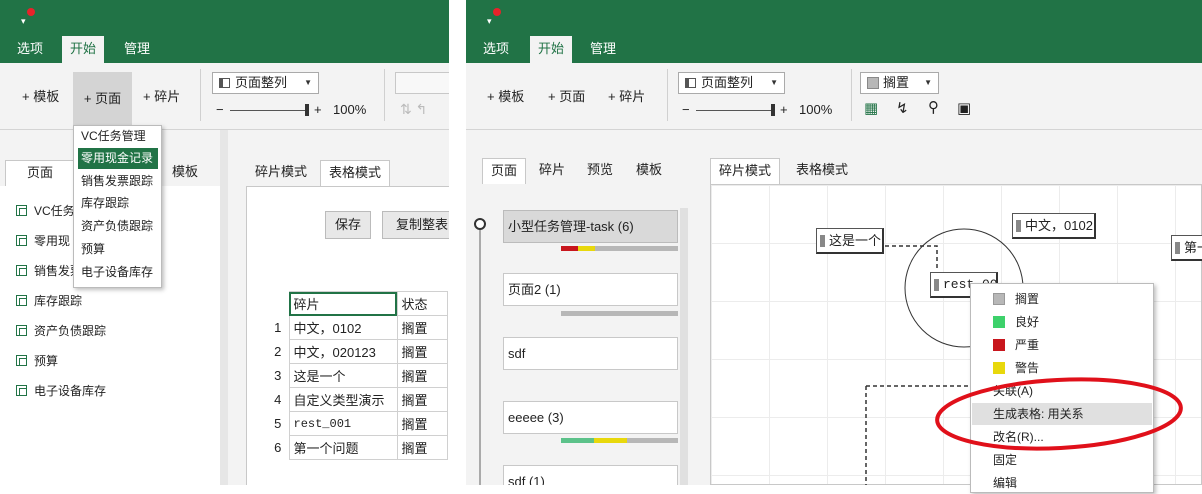  I want to click on page-card: sdf, so click(590, 353).